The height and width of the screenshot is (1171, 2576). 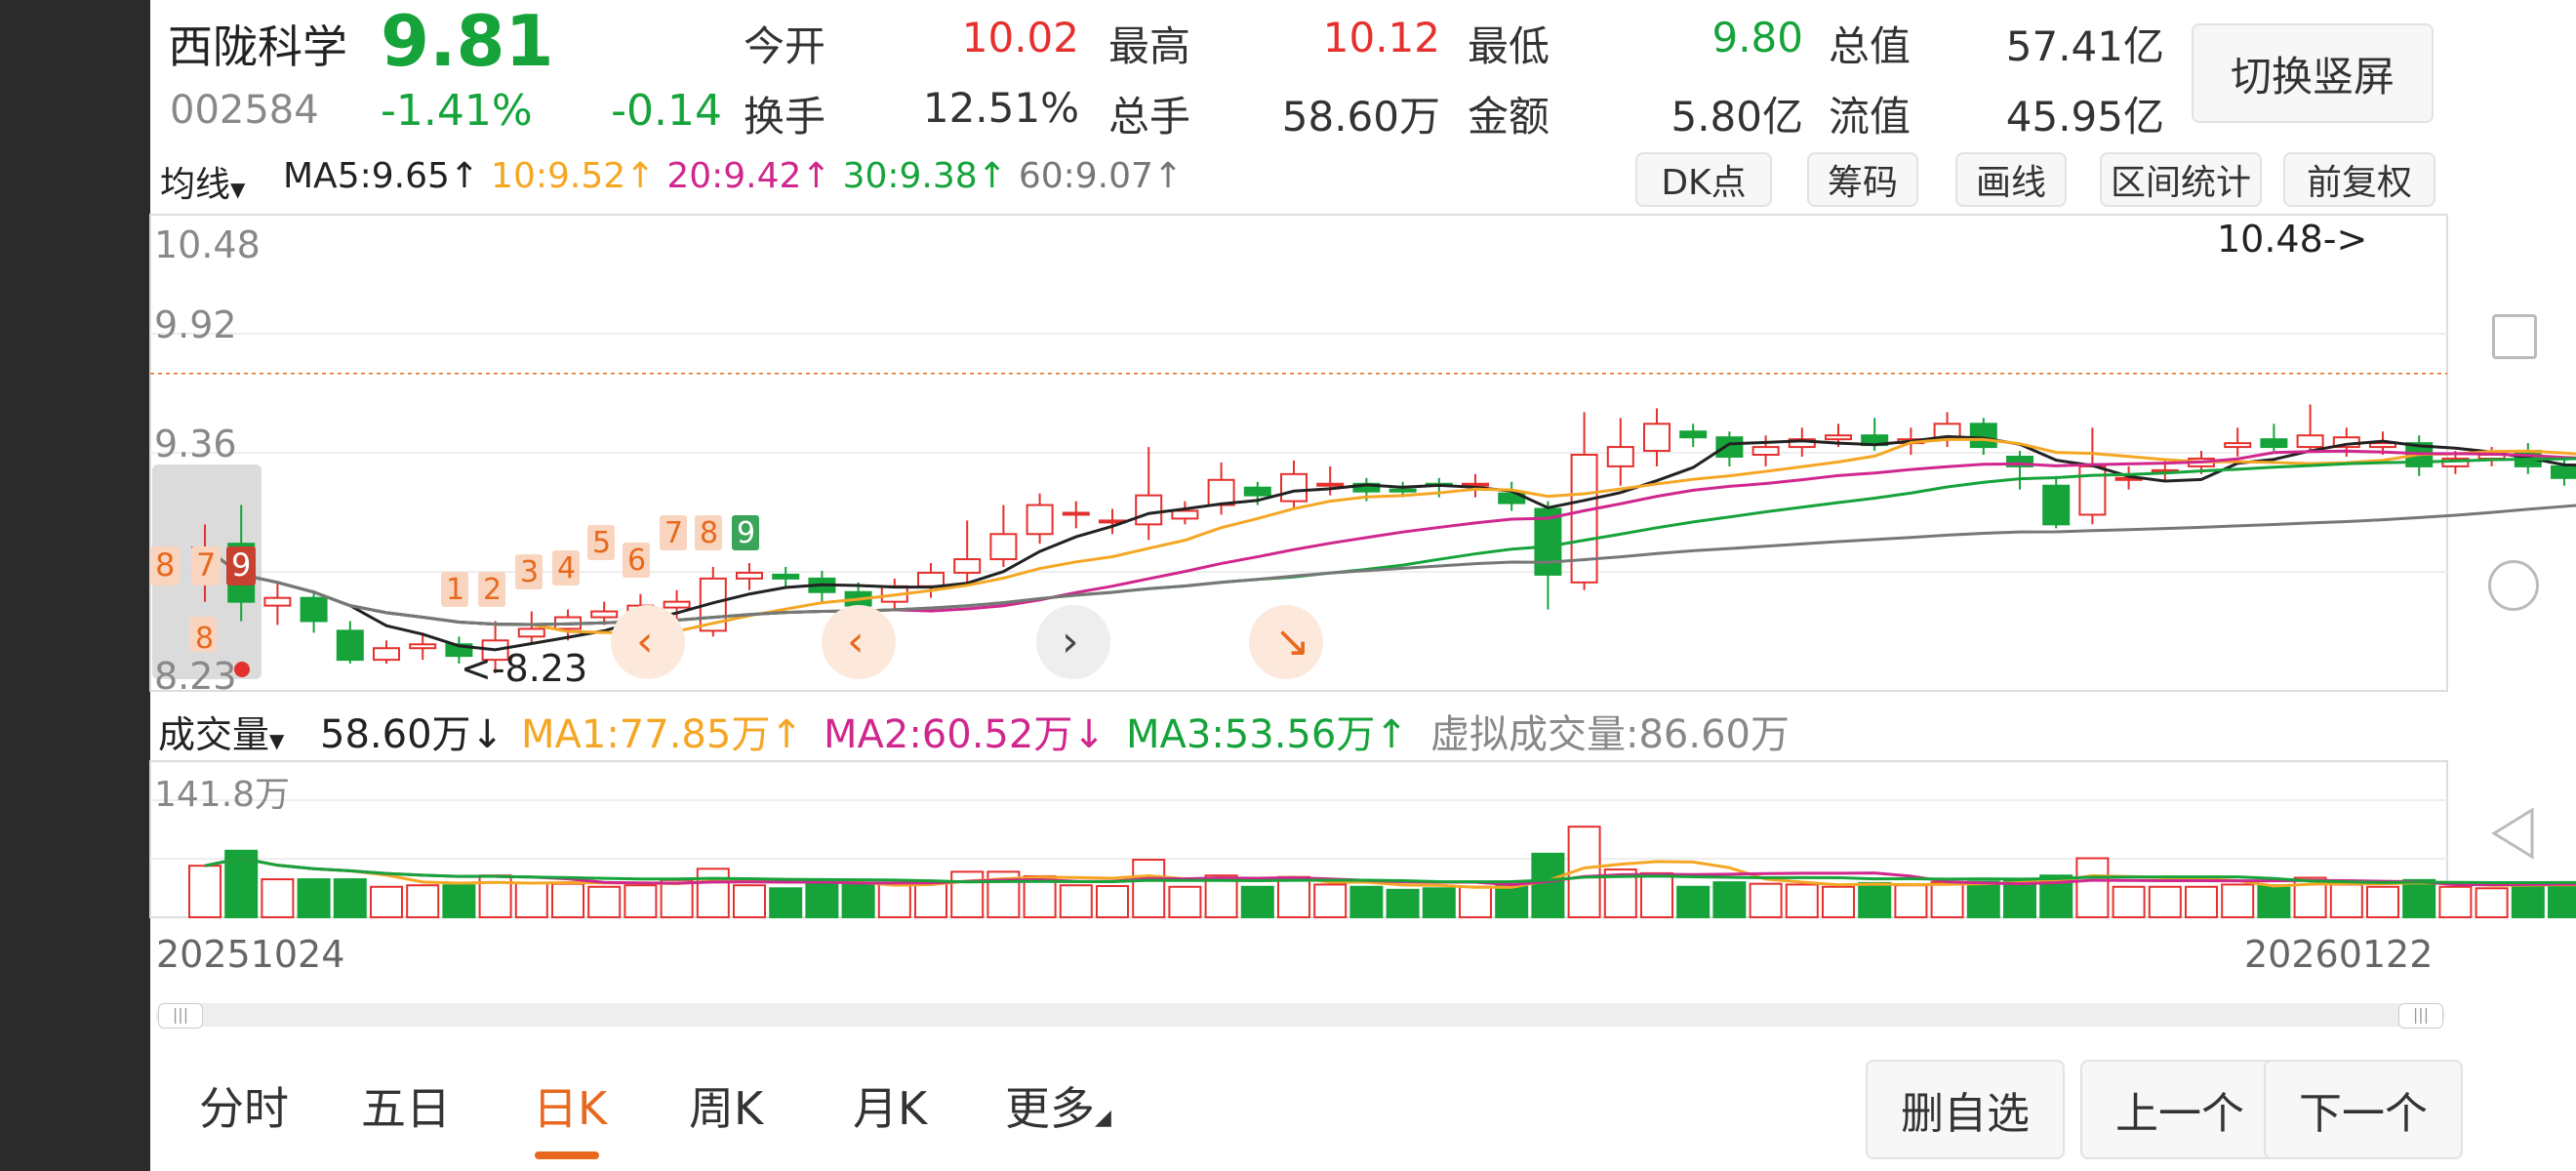 I want to click on signal-dot, so click(x=242, y=669).